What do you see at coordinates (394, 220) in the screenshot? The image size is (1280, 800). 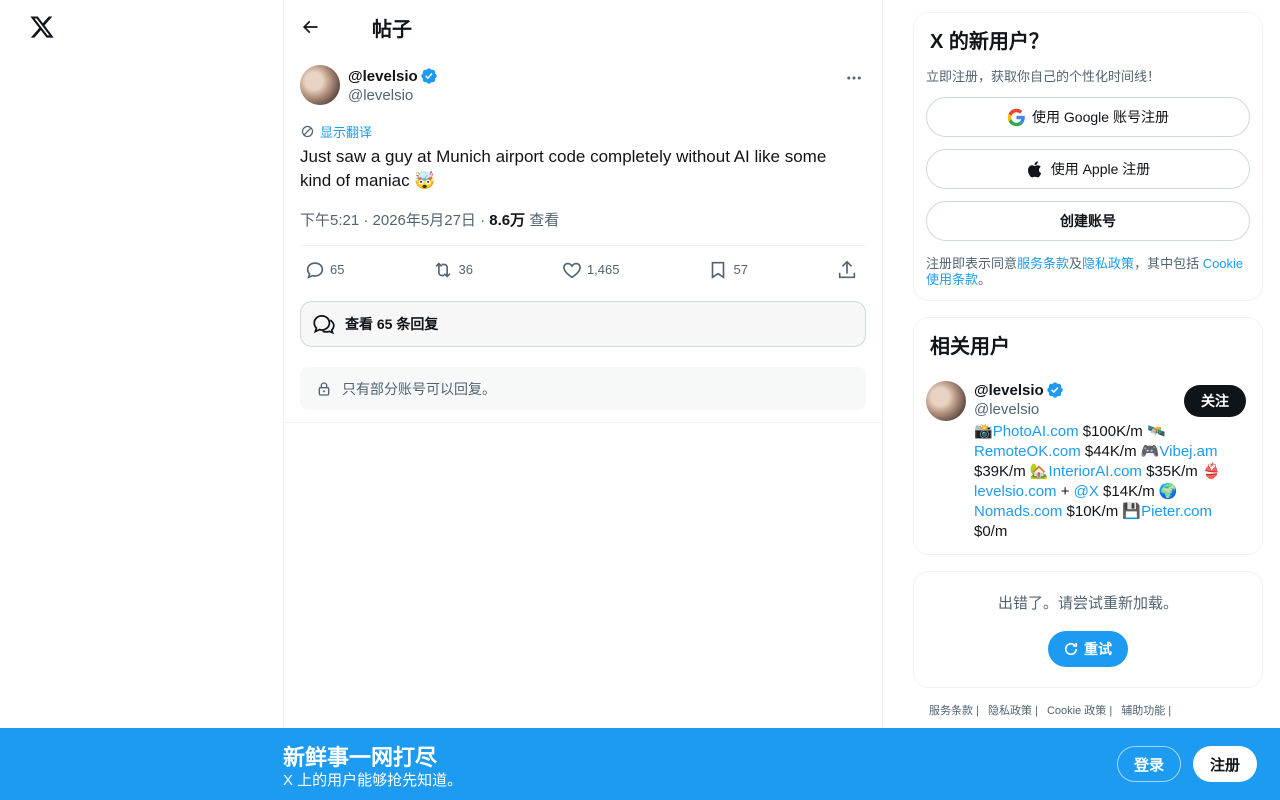 I see `tweet-time: 下午5:21 · 2026年5月27日 ·` at bounding box center [394, 220].